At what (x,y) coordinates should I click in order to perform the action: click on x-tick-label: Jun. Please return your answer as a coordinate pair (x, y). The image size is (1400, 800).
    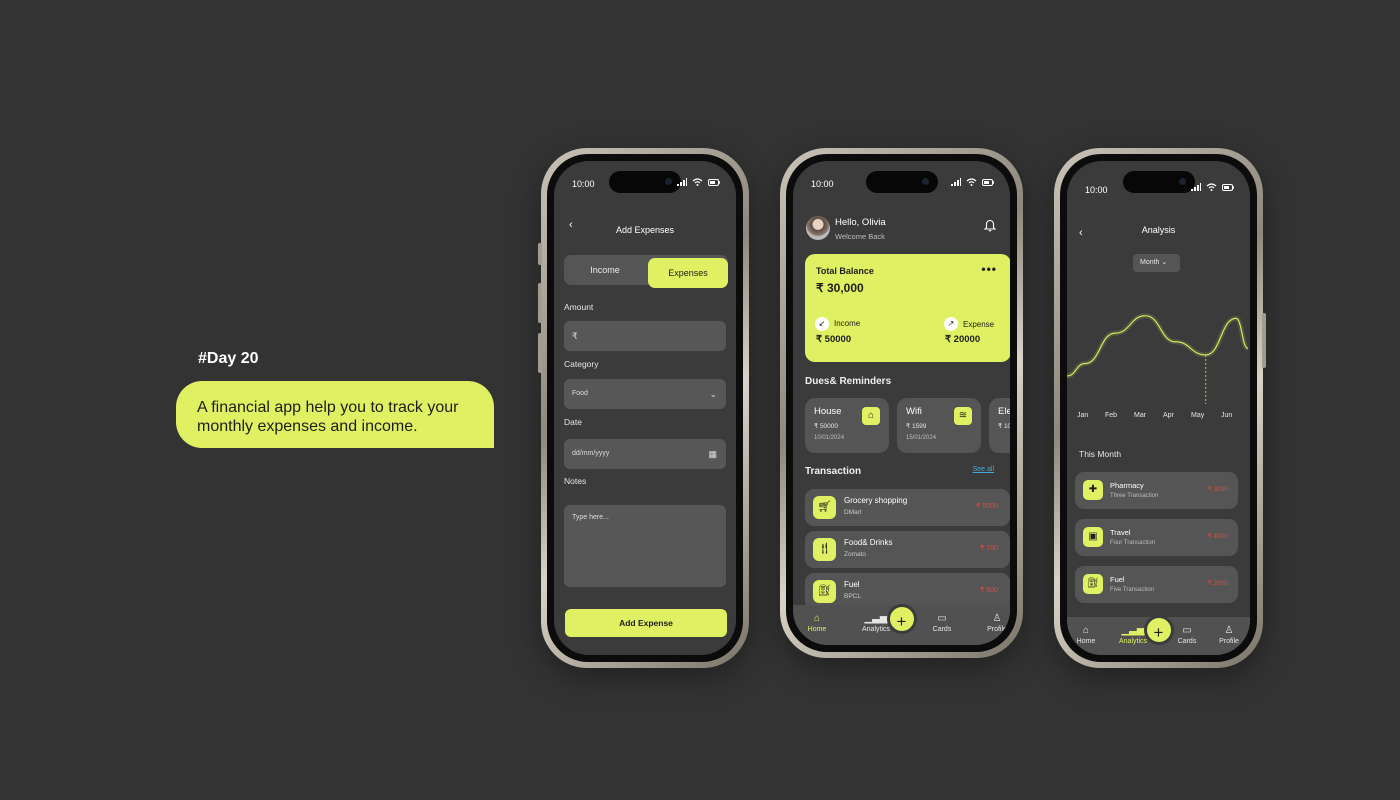
    Looking at the image, I should click on (1227, 415).